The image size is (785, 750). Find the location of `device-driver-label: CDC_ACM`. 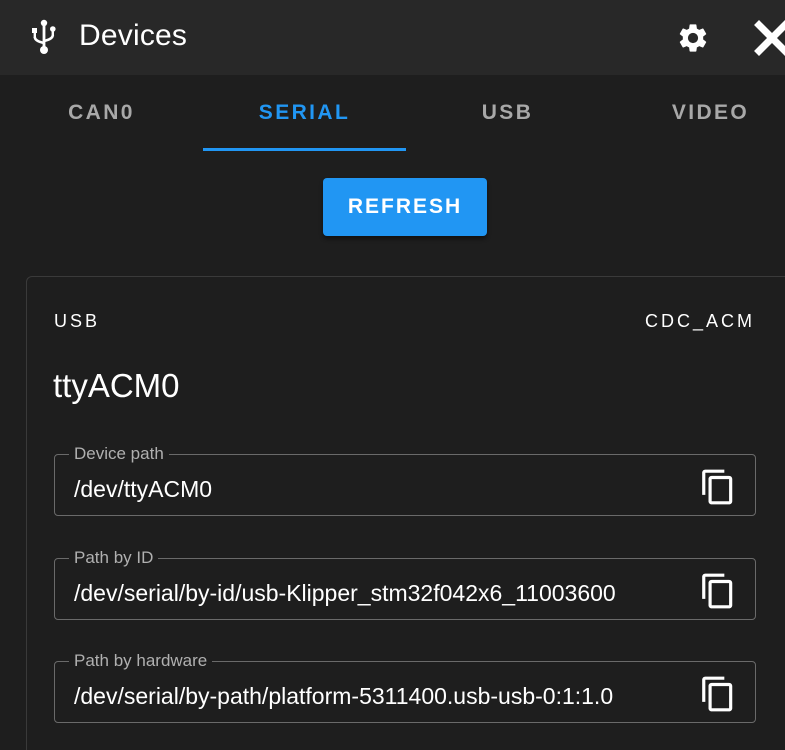

device-driver-label: CDC_ACM is located at coordinates (699, 321).